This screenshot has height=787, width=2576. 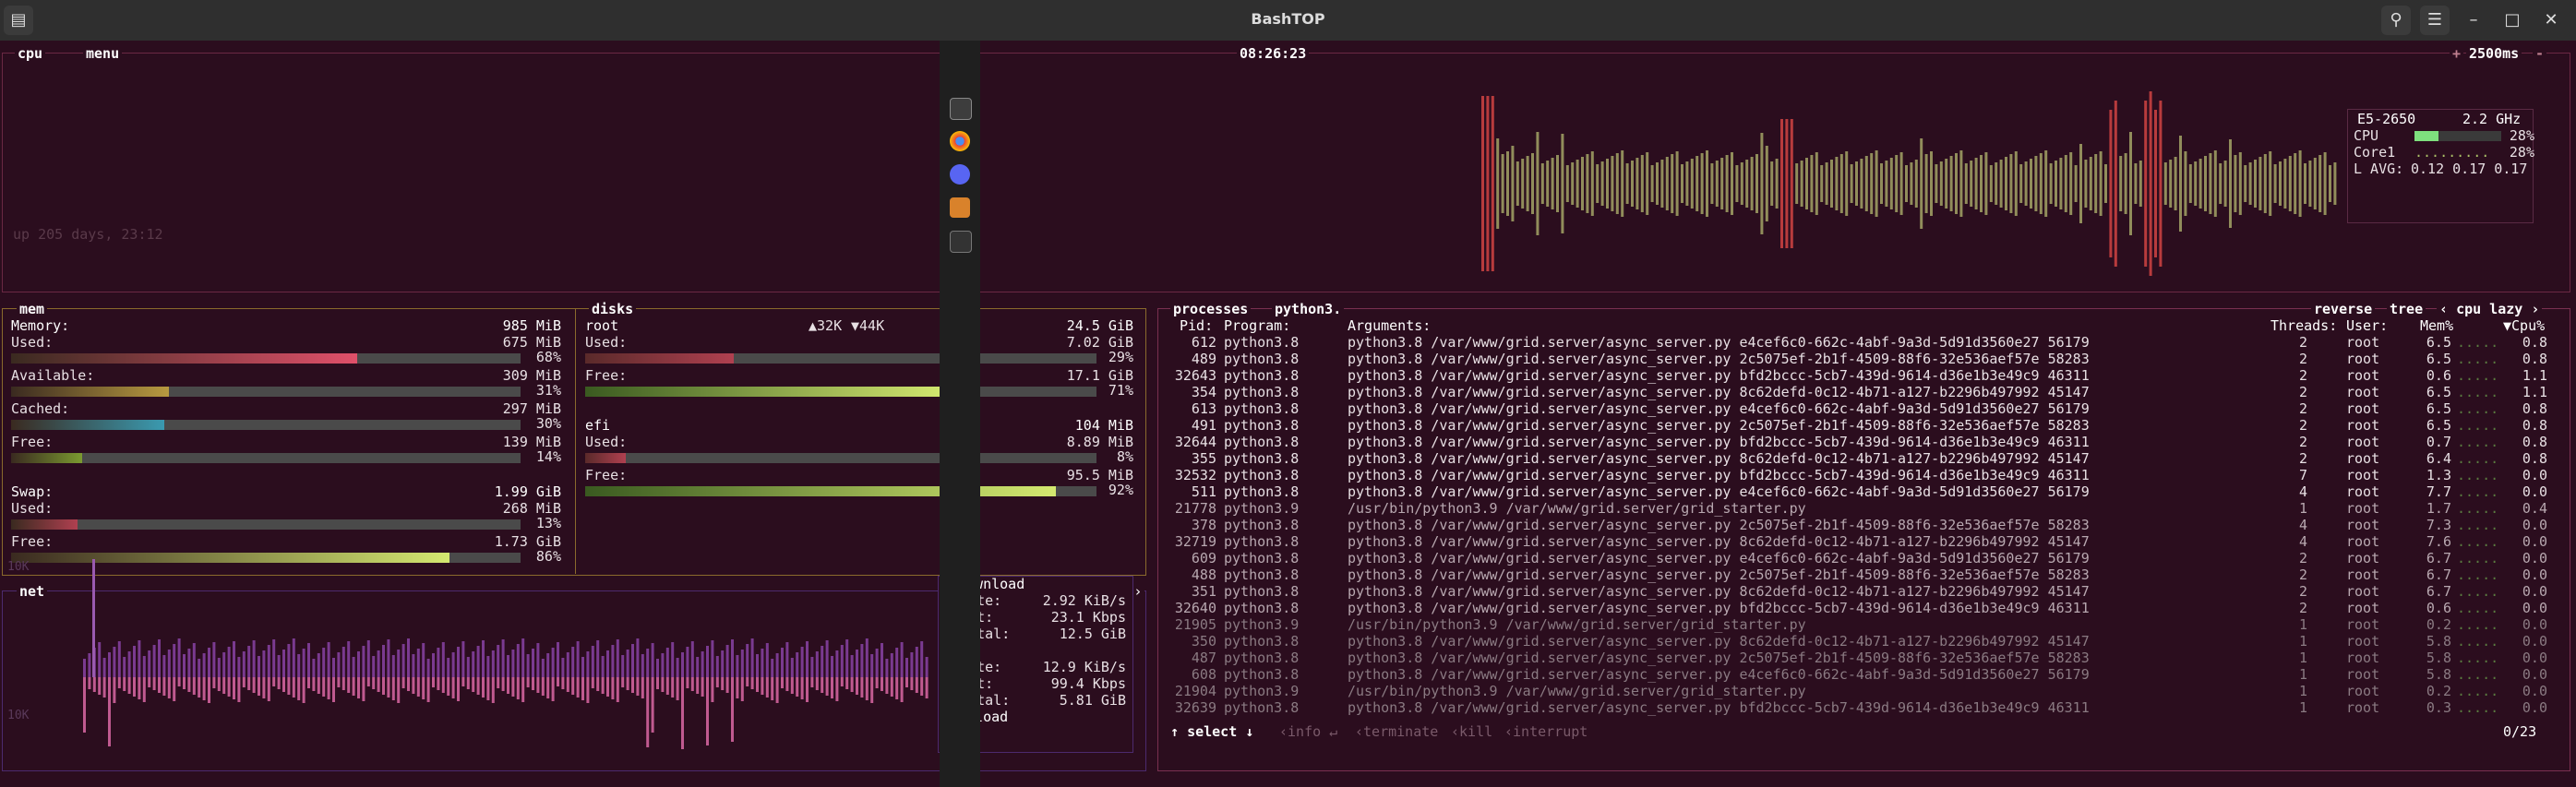 I want to click on proc-cell-pid: 609, so click(x=1204, y=558).